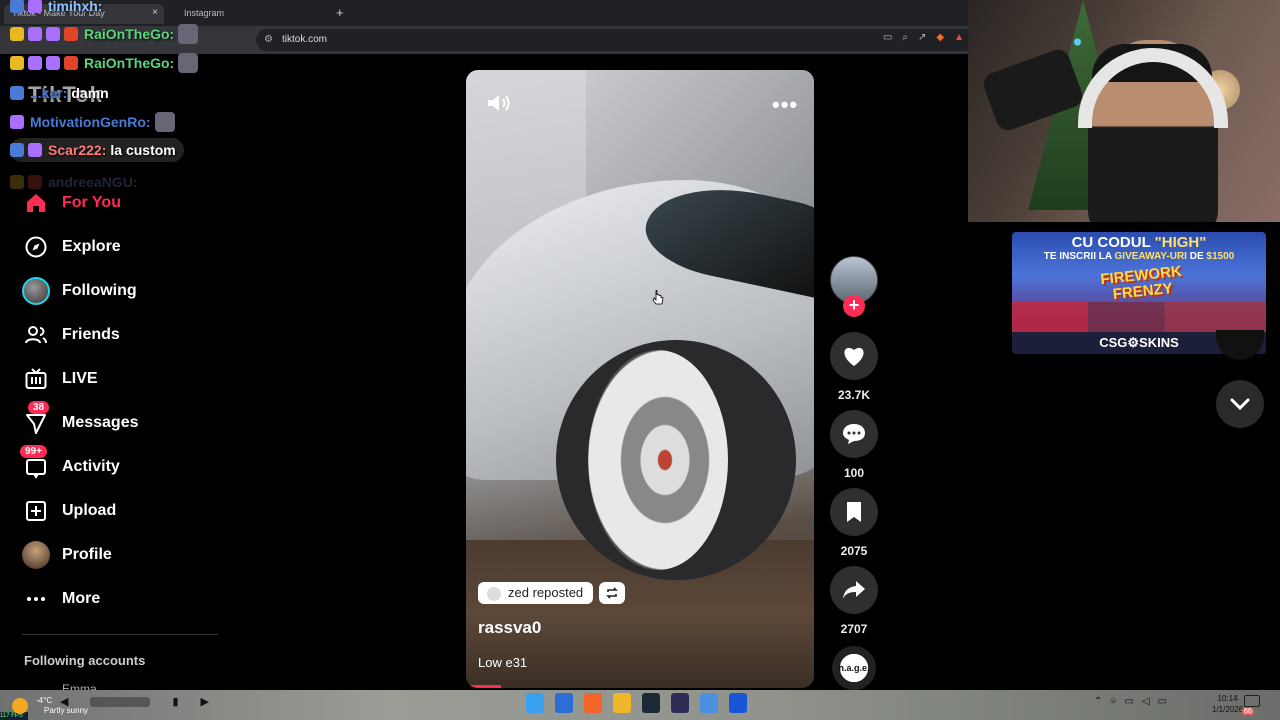 Image resolution: width=1280 pixels, height=720 pixels. I want to click on repost-icon, so click(612, 593).